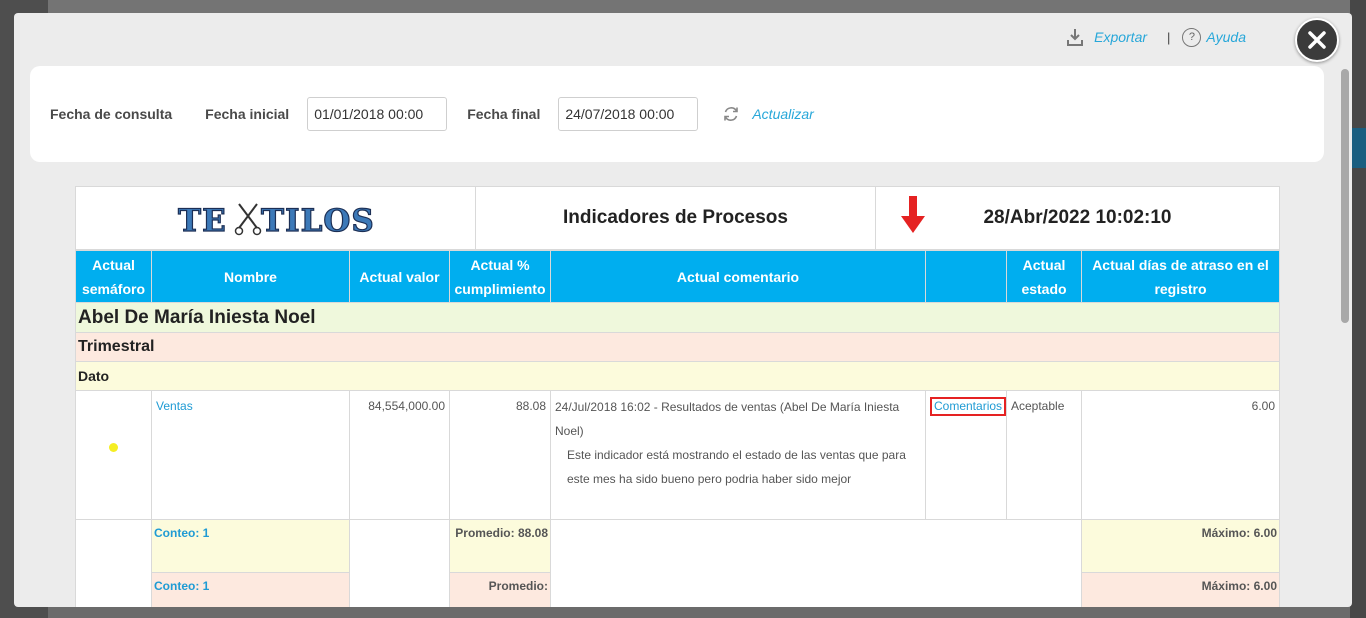 The width and height of the screenshot is (1366, 618). I want to click on traffic-light-indicator, so click(113, 447).